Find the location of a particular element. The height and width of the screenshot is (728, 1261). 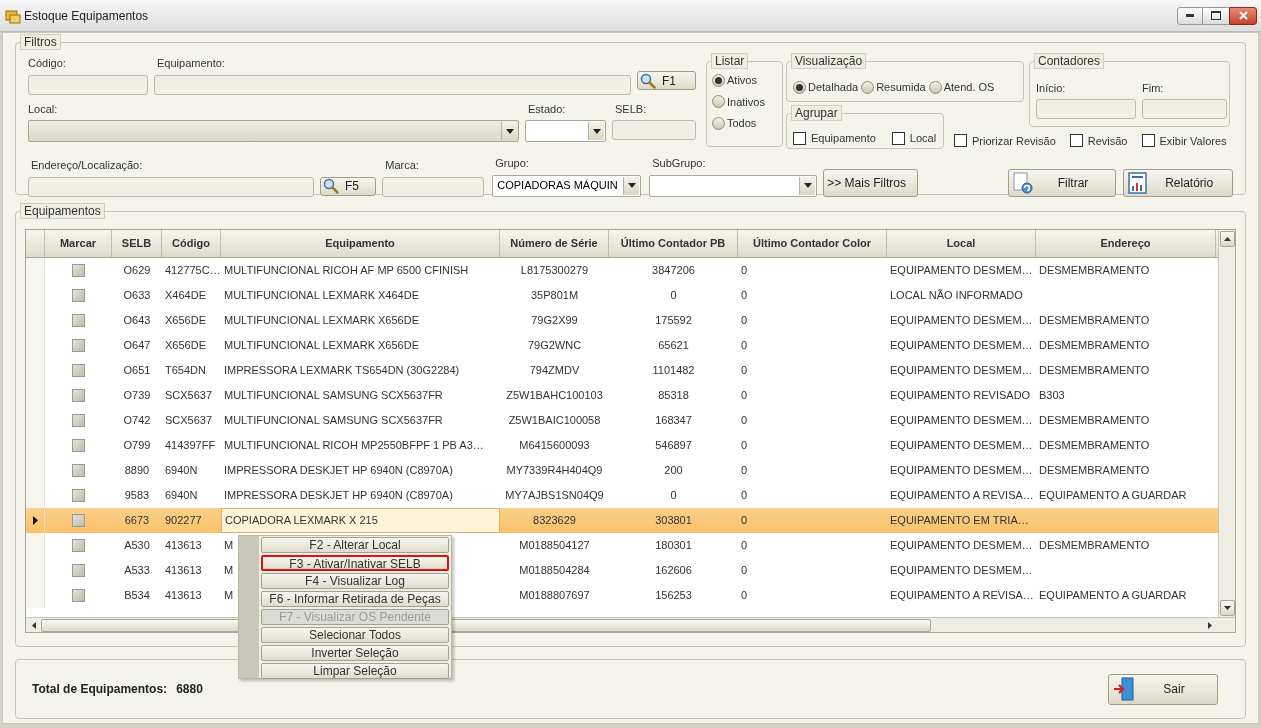

context-menu-item: F6 - Informar Retirada de Peças is located at coordinates (355, 599).